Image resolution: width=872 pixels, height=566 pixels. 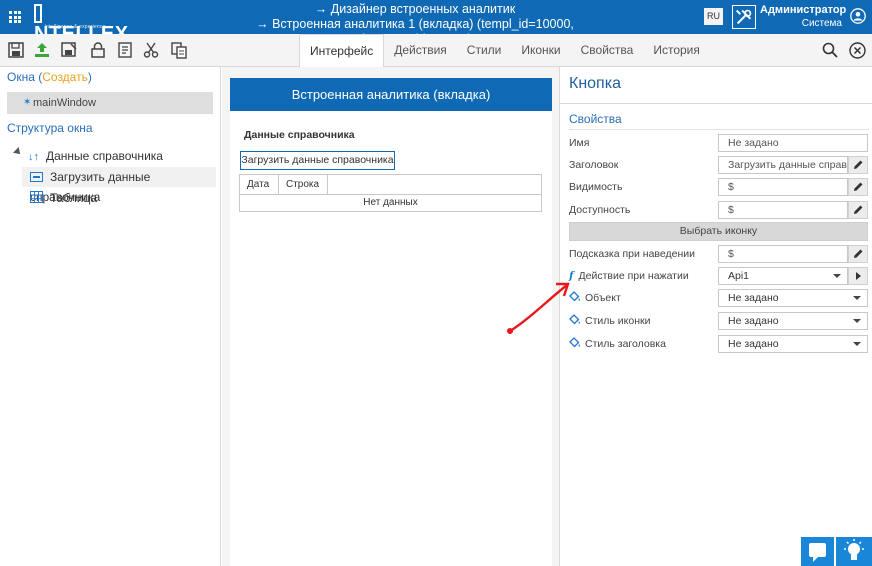 I want to click on icon-style-value: Не задано, so click(x=753, y=321).